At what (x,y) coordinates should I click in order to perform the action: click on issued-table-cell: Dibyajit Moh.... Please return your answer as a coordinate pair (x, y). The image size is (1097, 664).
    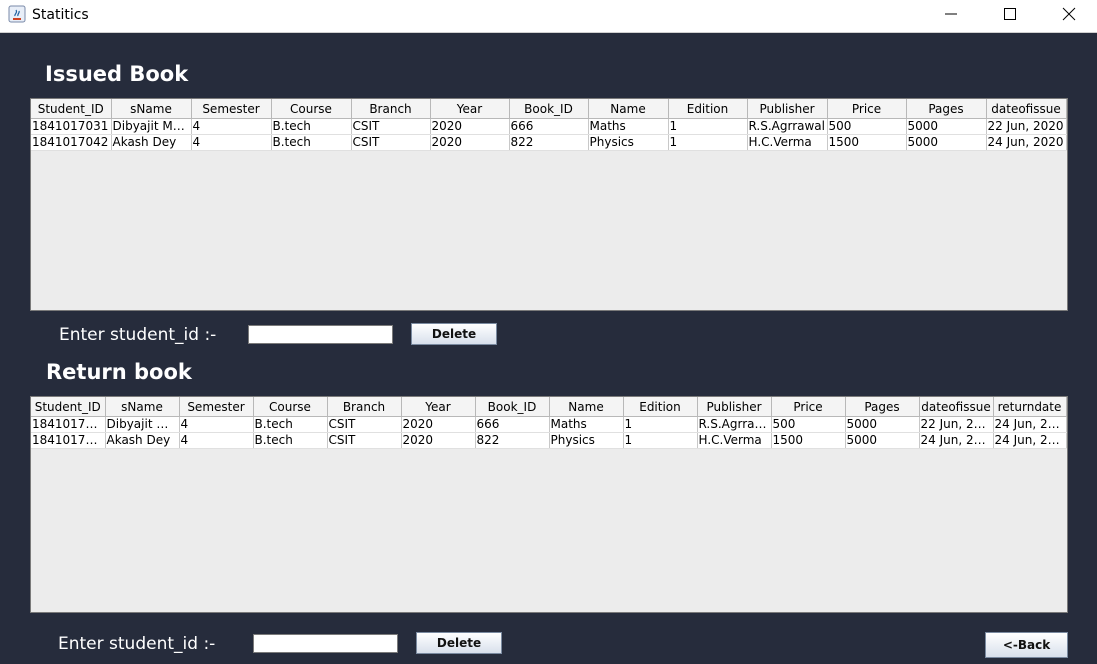
    Looking at the image, I should click on (151, 126).